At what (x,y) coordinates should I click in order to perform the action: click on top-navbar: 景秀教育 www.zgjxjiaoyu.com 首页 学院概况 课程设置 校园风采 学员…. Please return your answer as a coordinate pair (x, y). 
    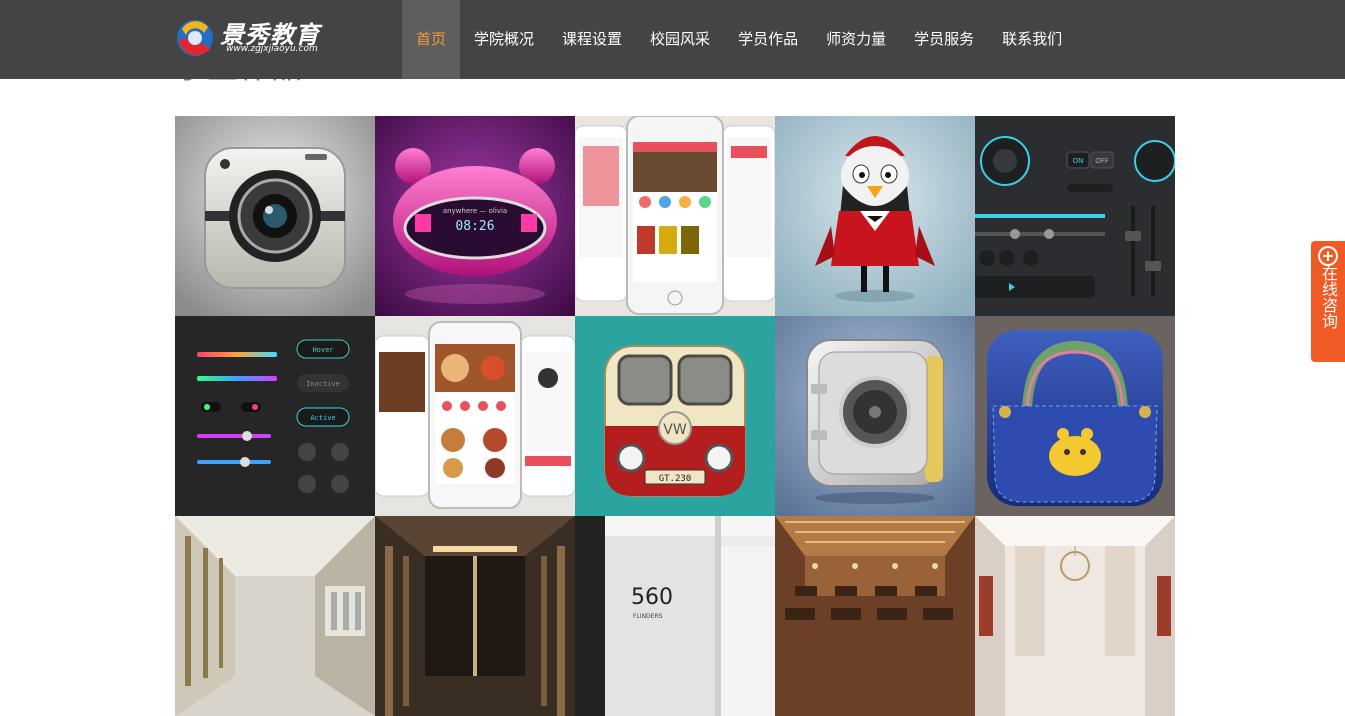
    Looking at the image, I should click on (672, 39).